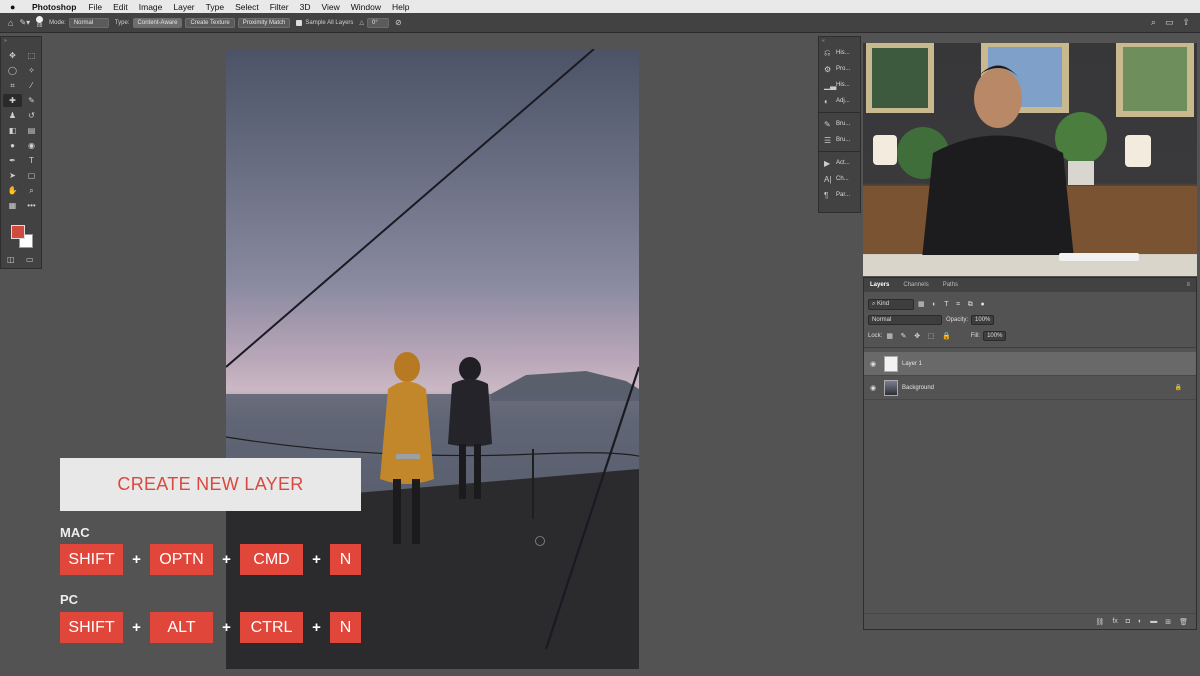  I want to click on clone-stamp-tool-icon: ♟, so click(12, 115).